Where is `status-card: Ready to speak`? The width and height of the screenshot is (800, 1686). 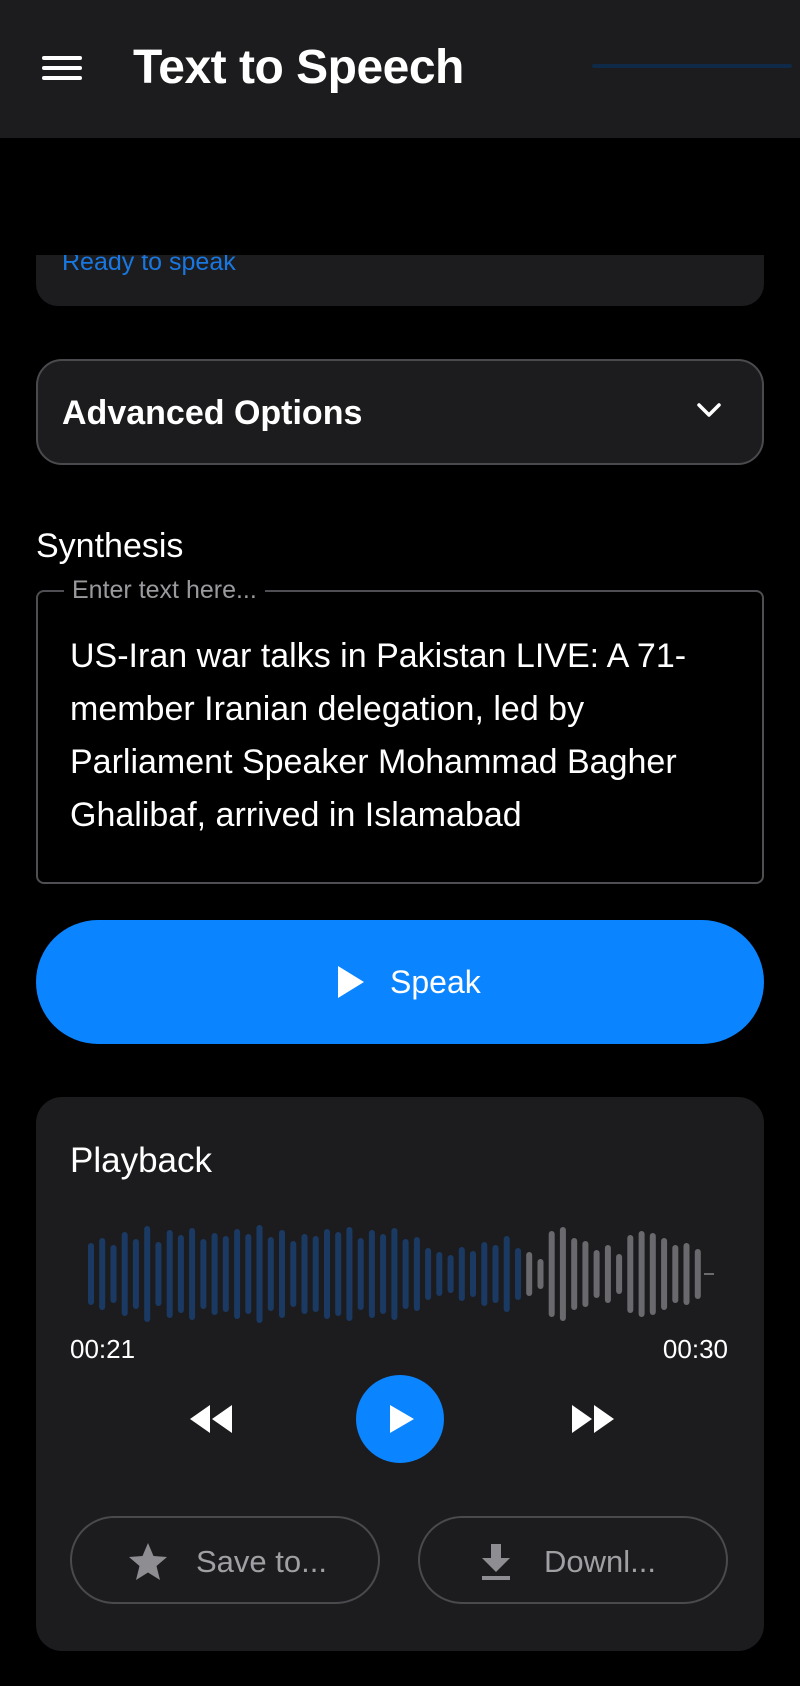
status-card: Ready to speak is located at coordinates (400, 280).